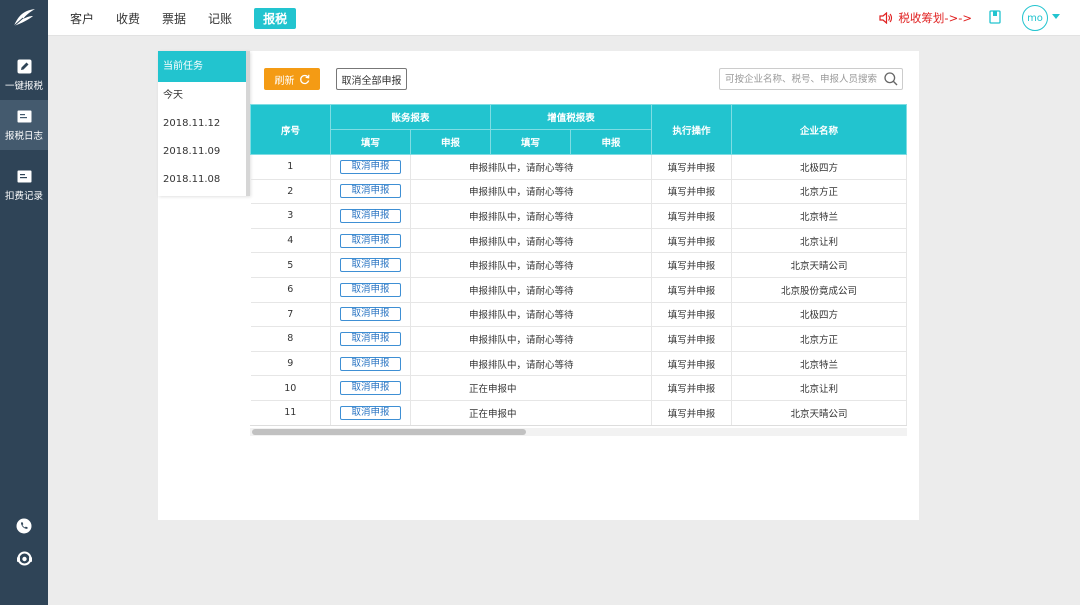 This screenshot has width=1080, height=605. Describe the element at coordinates (290, 388) in the screenshot. I see `cell-seq: 10` at that location.